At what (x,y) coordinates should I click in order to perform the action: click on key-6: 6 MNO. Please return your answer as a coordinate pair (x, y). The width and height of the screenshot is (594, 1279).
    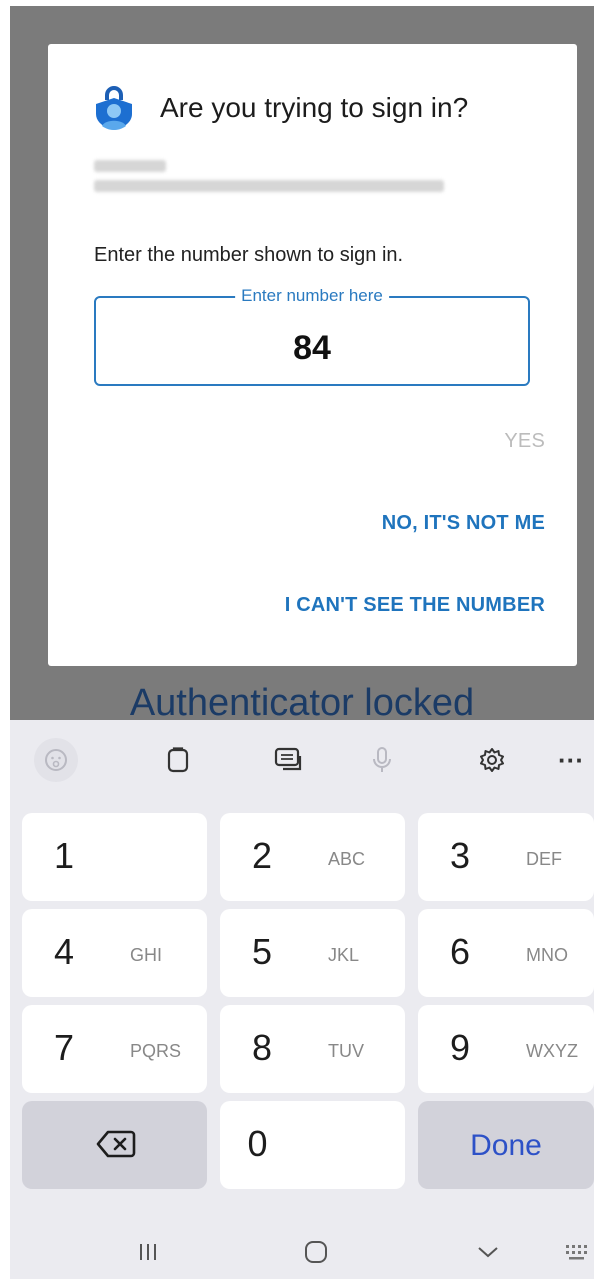
    Looking at the image, I should click on (506, 953).